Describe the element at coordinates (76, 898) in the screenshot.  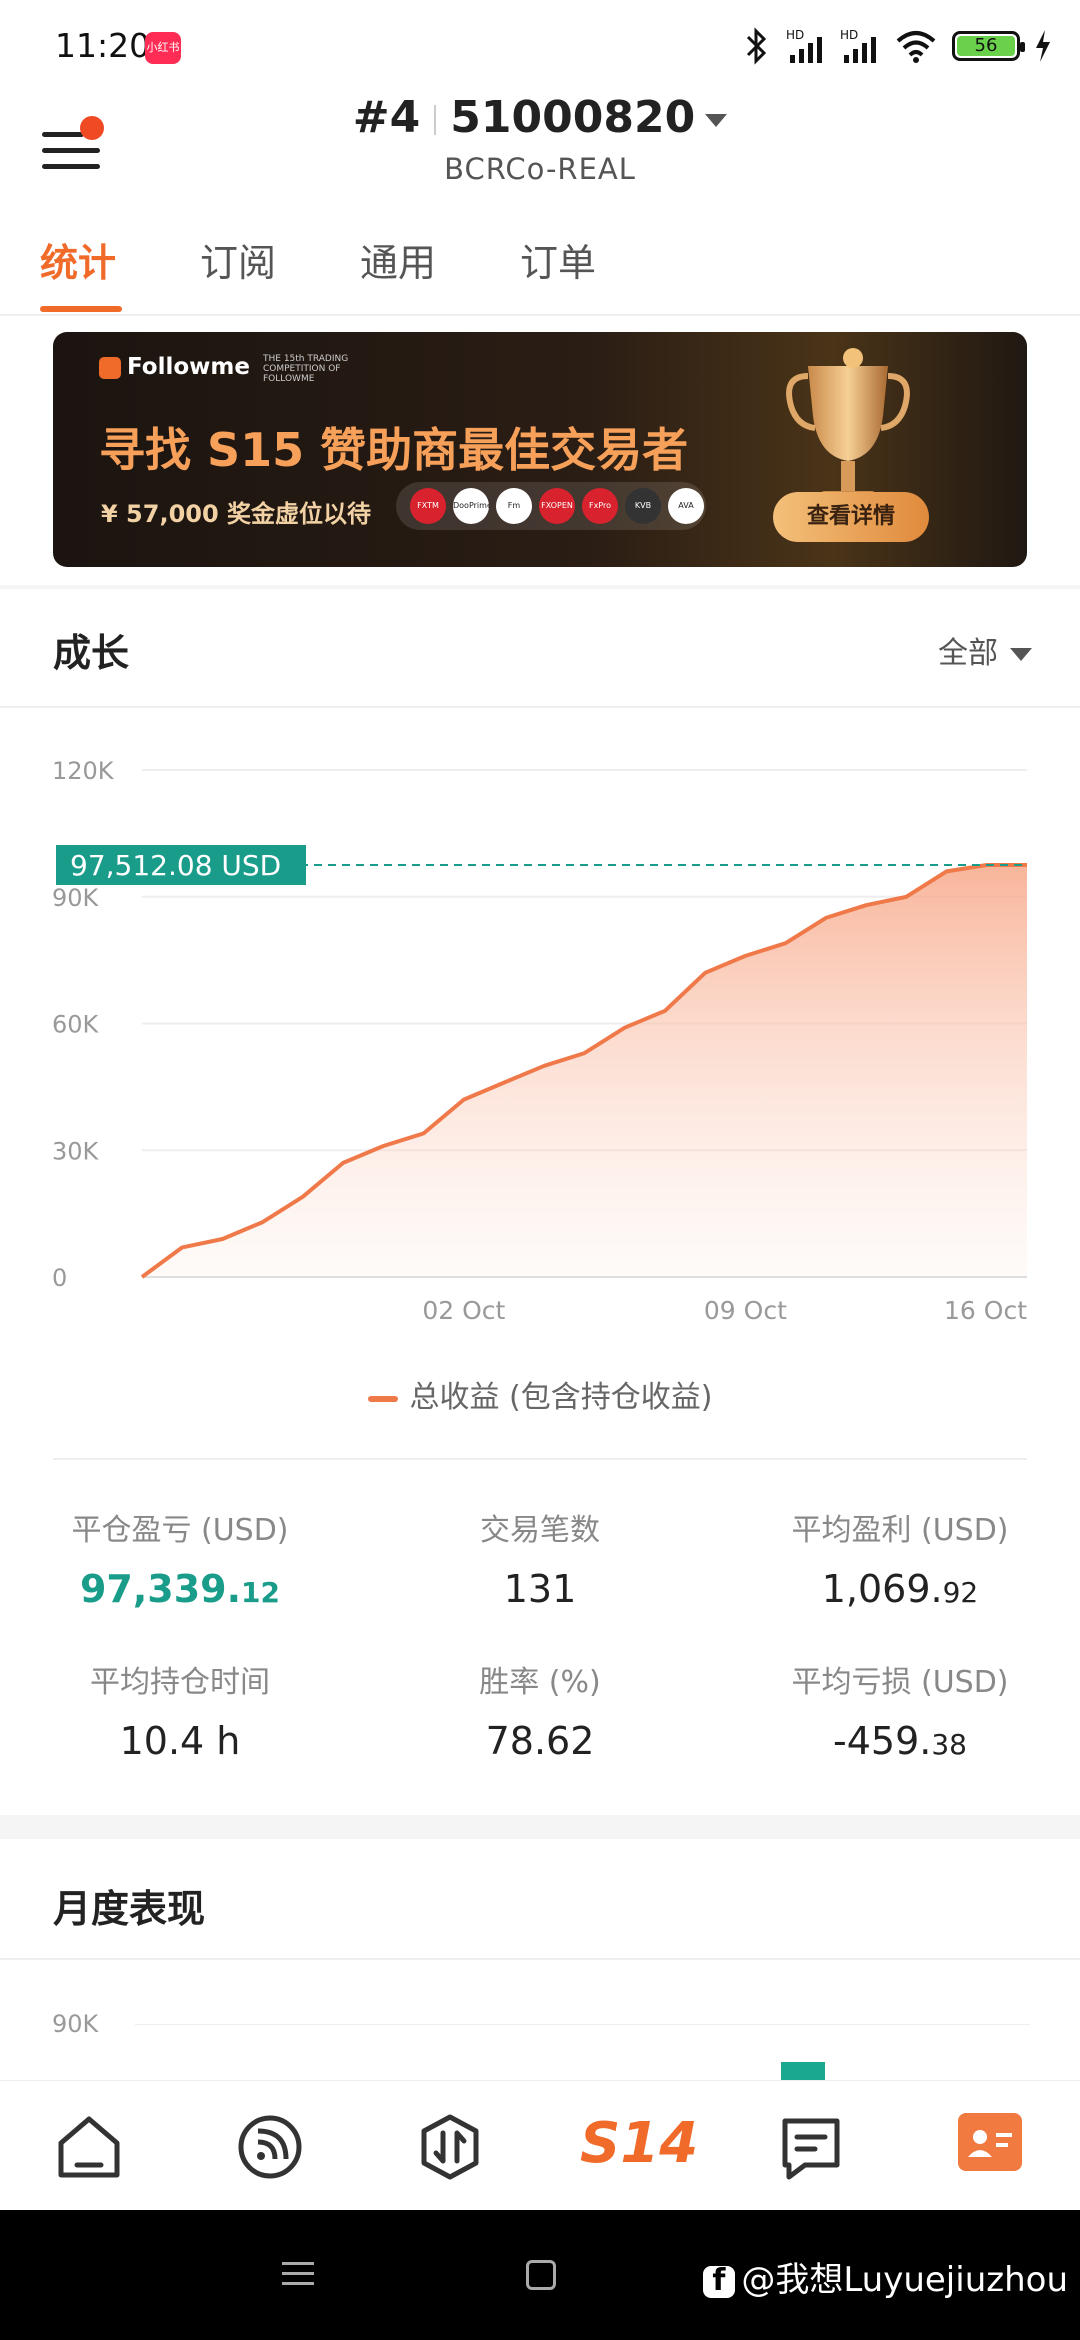
I see `y-tick-label: 90K` at that location.